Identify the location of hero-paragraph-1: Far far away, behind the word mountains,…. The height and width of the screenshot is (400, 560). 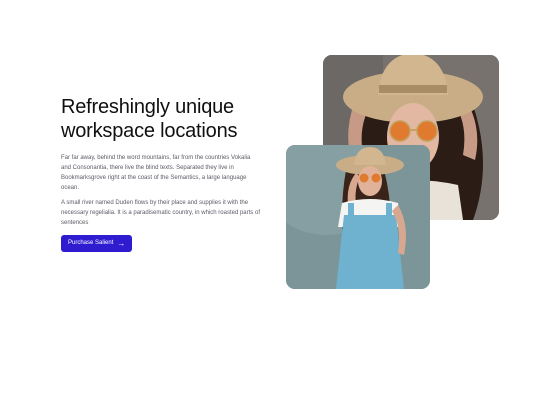
(156, 173).